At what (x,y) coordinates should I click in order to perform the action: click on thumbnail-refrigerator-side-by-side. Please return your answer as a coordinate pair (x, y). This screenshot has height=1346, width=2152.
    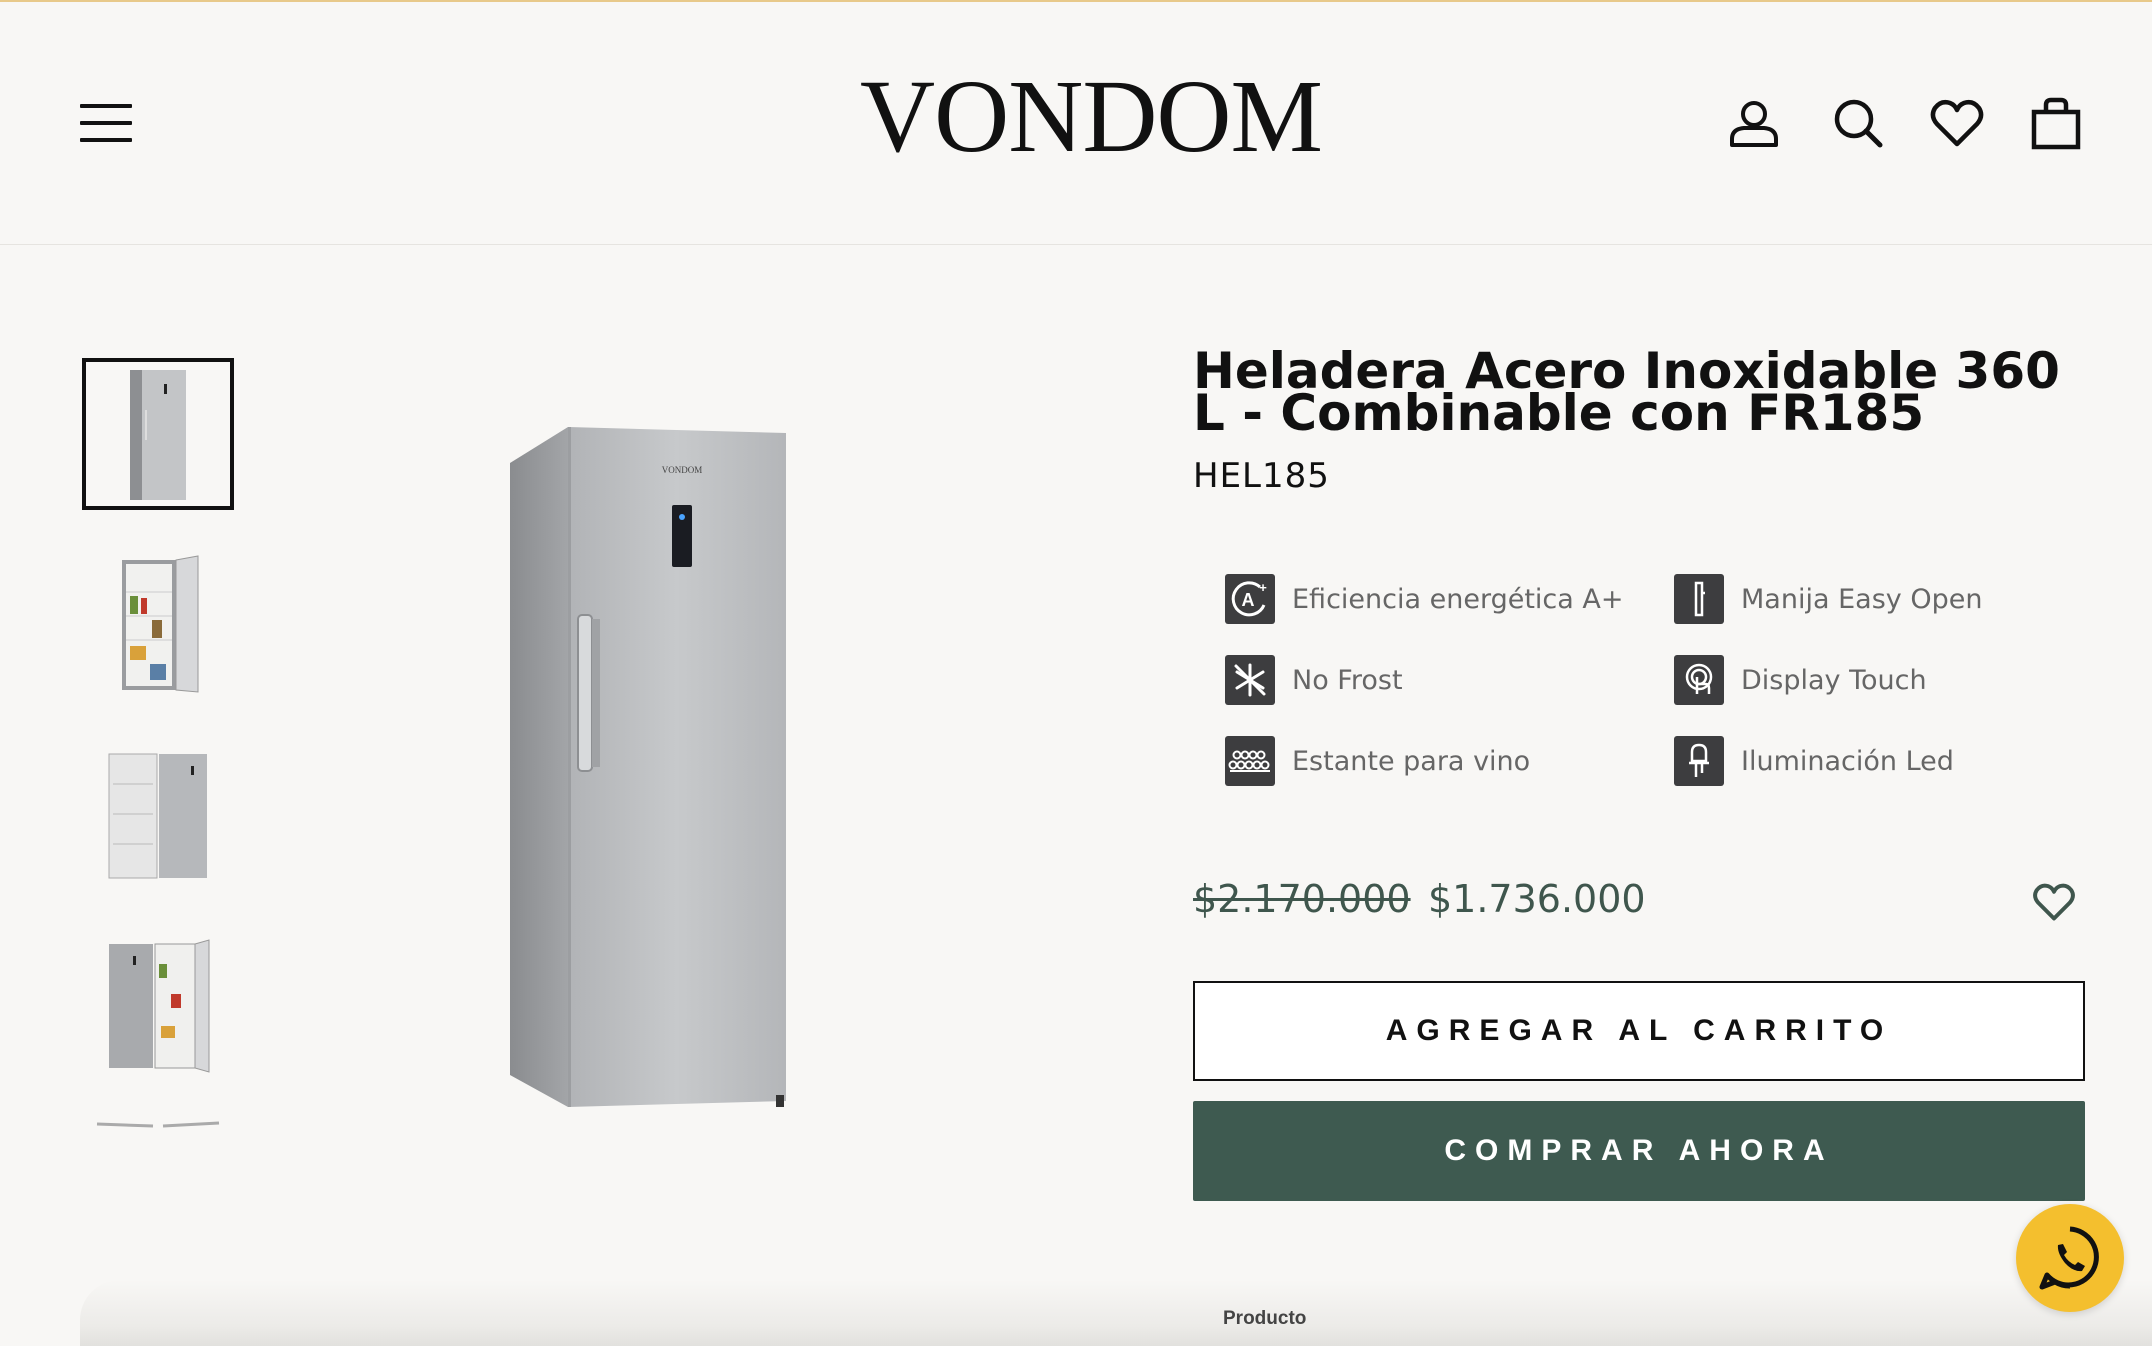
    Looking at the image, I should click on (158, 814).